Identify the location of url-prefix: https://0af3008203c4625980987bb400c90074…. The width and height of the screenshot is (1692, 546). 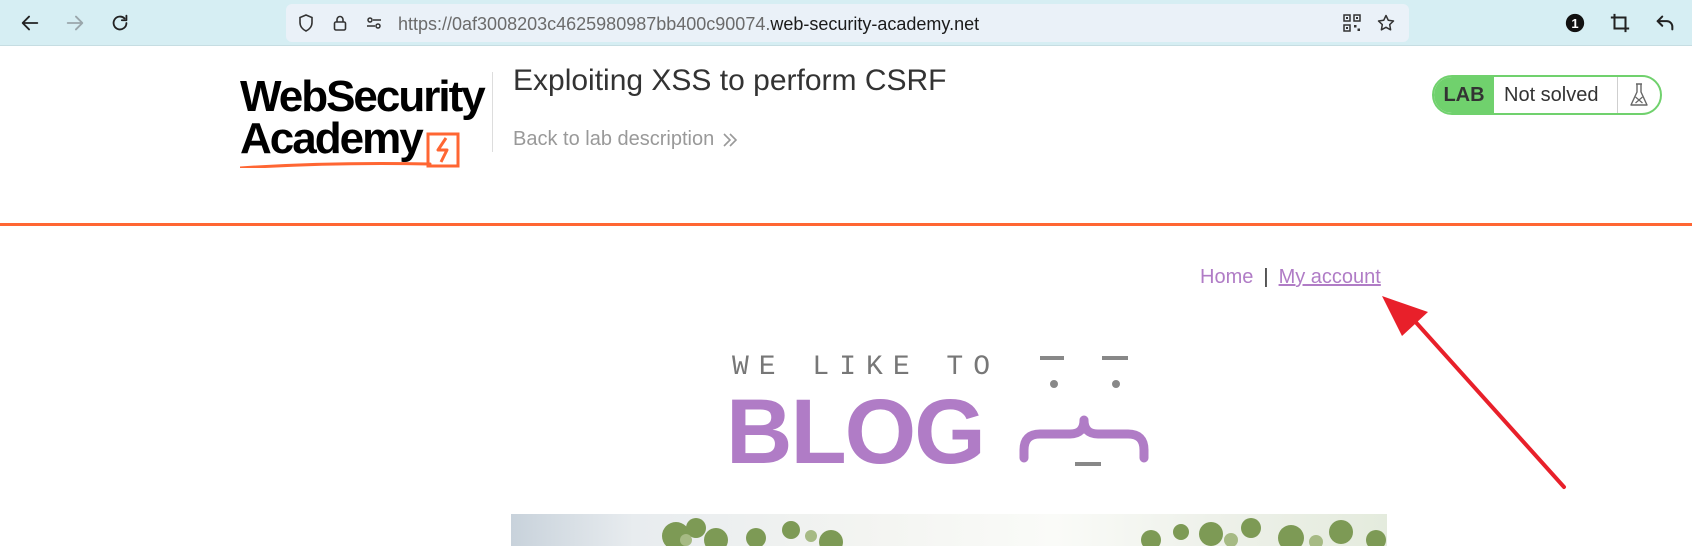
(584, 24).